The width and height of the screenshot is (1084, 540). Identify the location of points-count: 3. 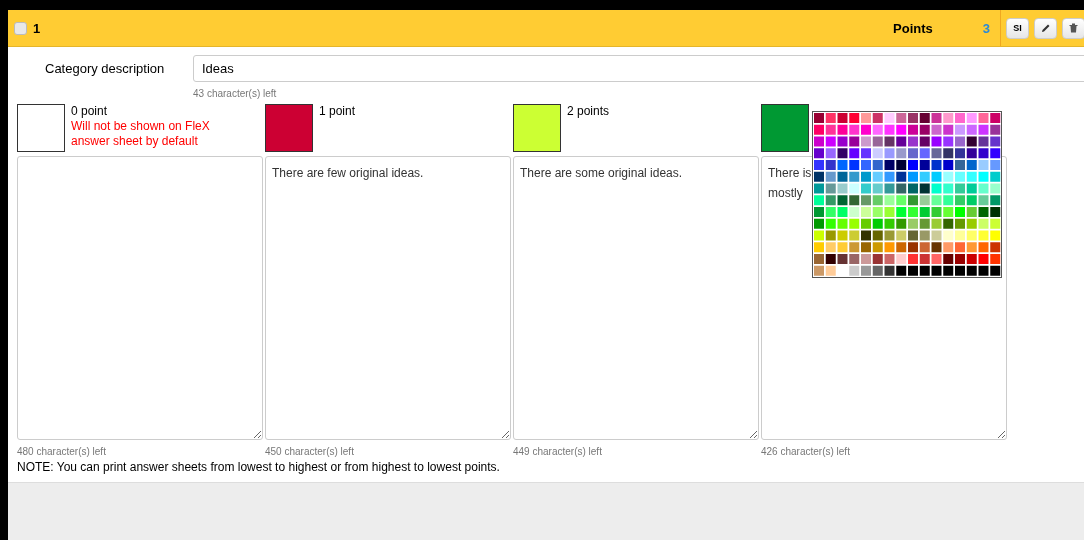
(986, 28).